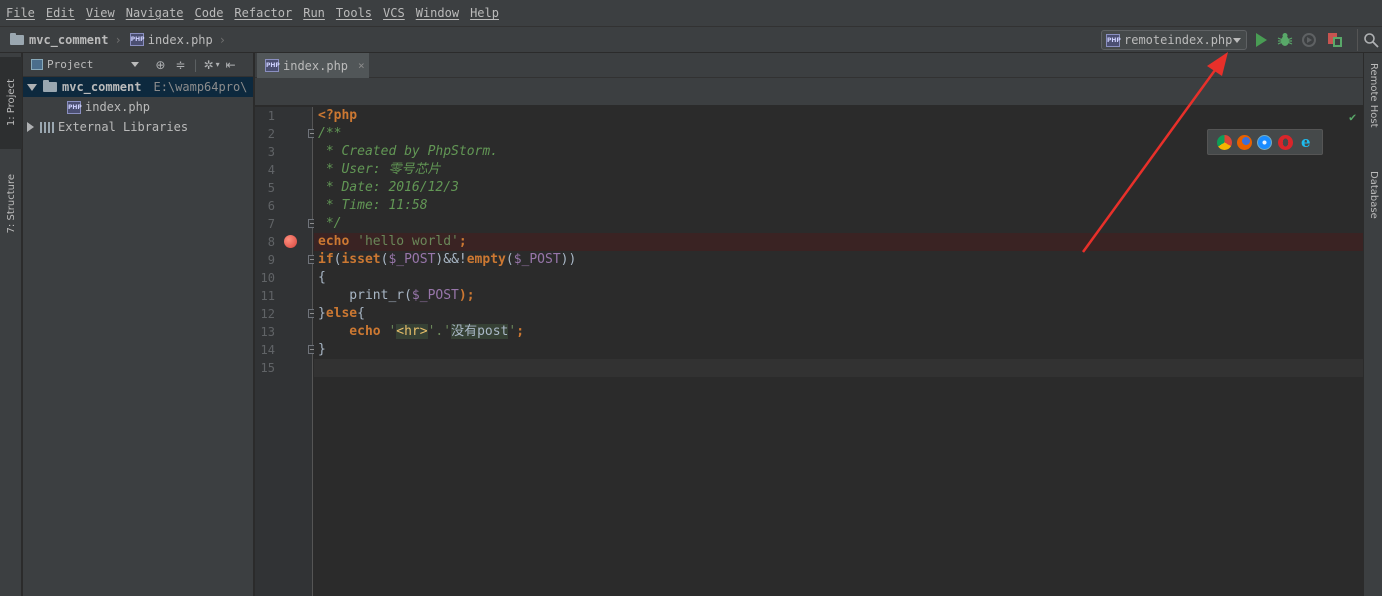 Image resolution: width=1382 pixels, height=596 pixels. I want to click on project-panel-header: Project ⊕ ≑ | ✲ ▾ ⇤, so click(138, 65).